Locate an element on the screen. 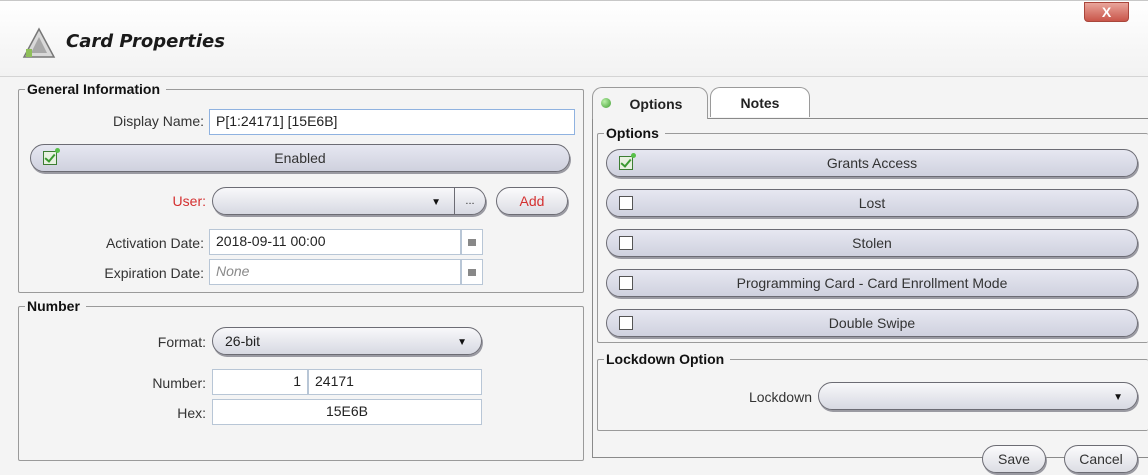 The height and width of the screenshot is (475, 1148). close-icon: X is located at coordinates (1106, 12).